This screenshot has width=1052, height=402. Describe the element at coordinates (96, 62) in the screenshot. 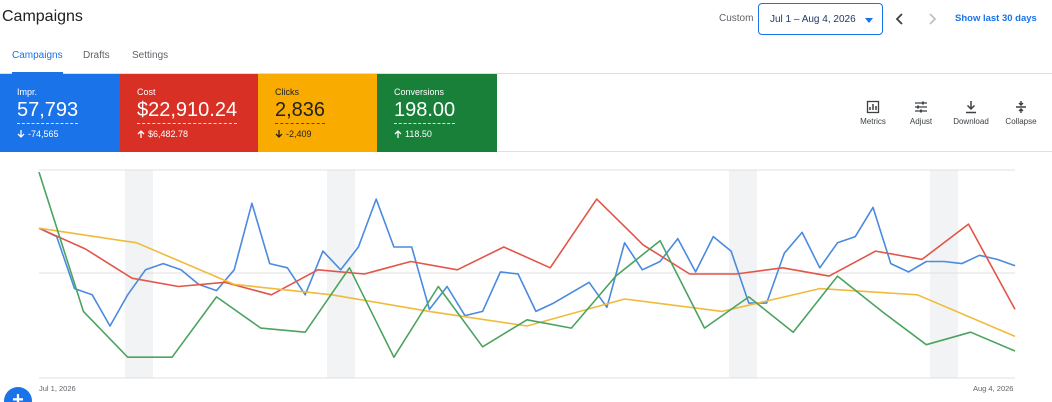

I see `tab-drafts: Drafts` at that location.